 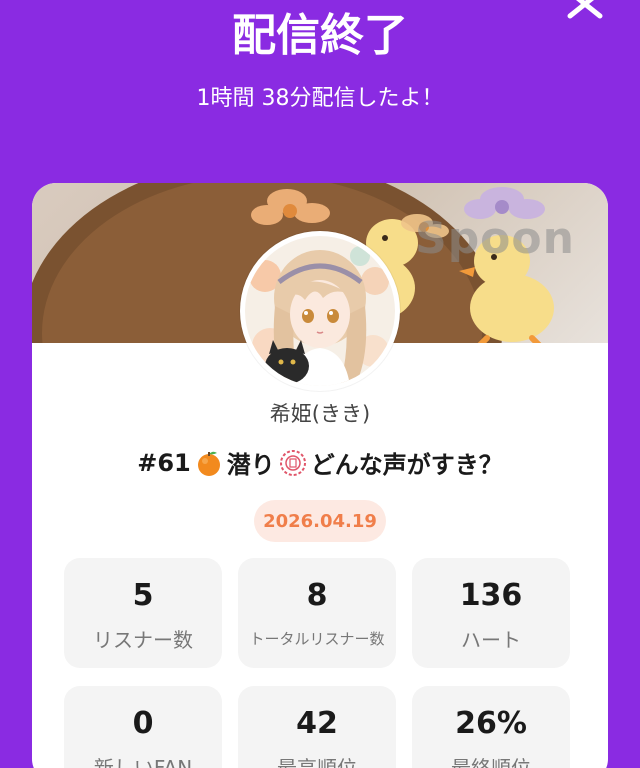 I want to click on live-title: #61 潜り どんな声がすき？, so click(x=320, y=462).